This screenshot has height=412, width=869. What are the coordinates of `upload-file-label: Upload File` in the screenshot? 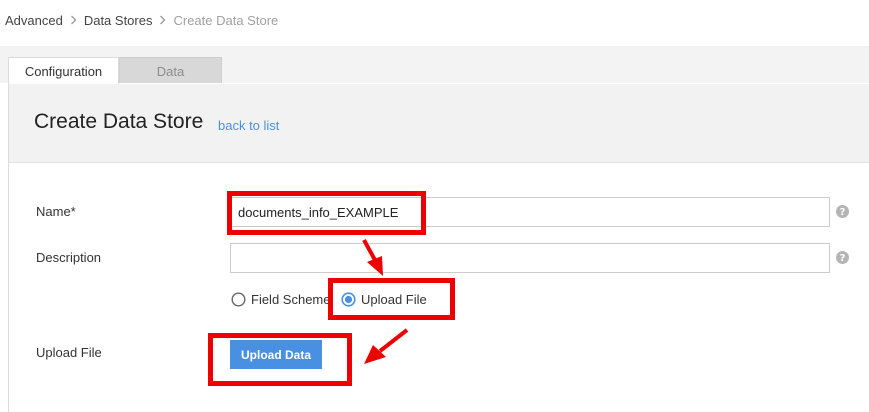 It's located at (69, 352).